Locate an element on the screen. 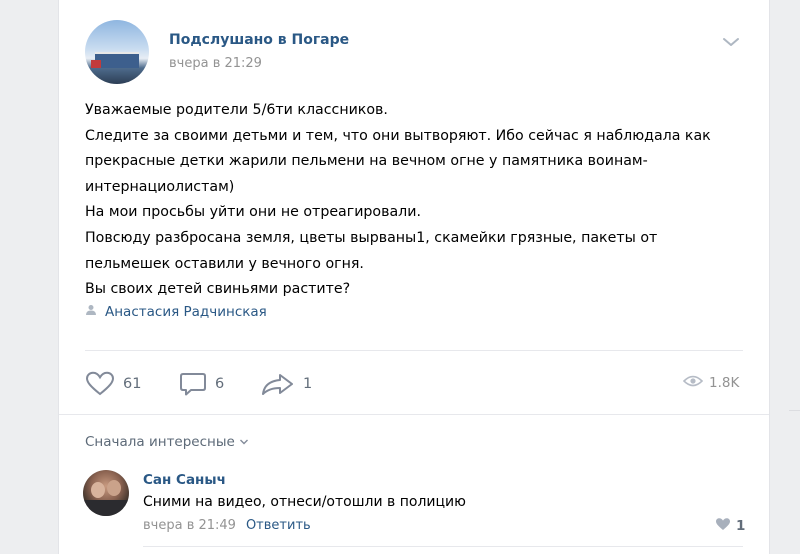 Image resolution: width=800 pixels, height=554 pixels. like-button: 61 is located at coordinates (113, 384).